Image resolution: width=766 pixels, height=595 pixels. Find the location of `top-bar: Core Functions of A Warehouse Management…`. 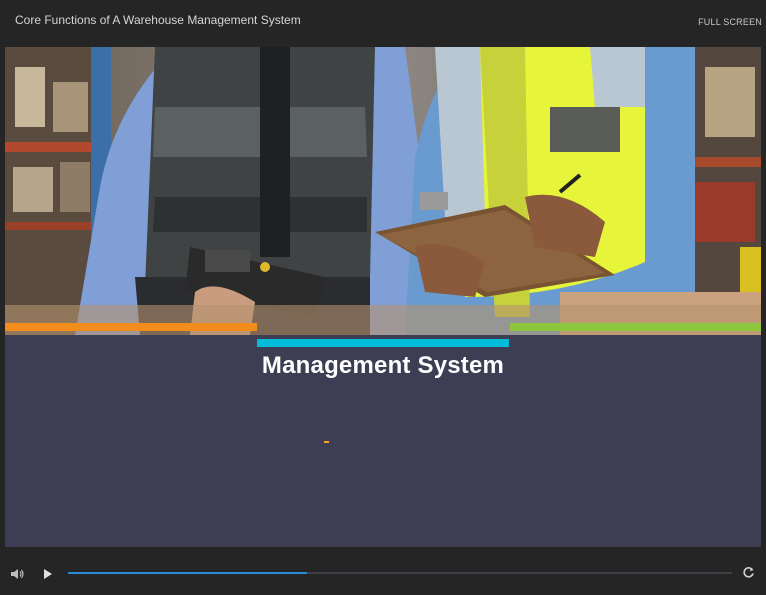

top-bar: Core Functions of A Warehouse Management… is located at coordinates (383, 22).